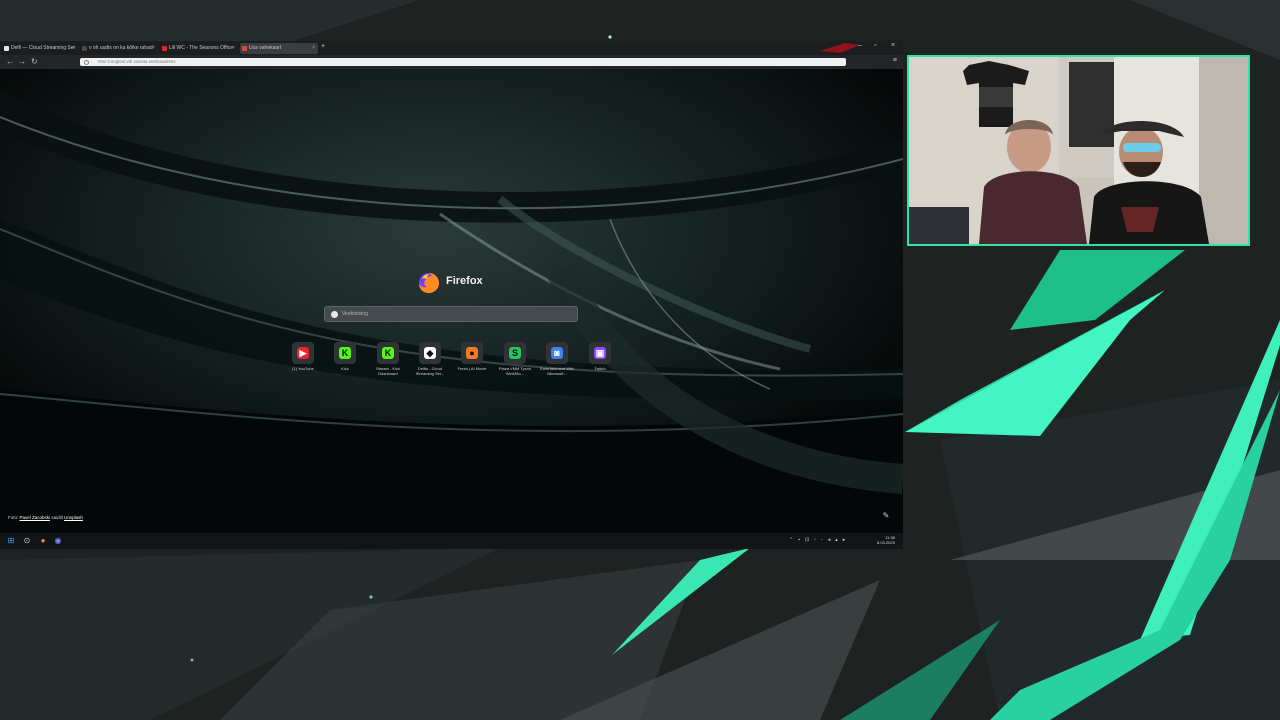 The image size is (1280, 720). I want to click on clock-date: 6.03.2025, so click(886, 542).